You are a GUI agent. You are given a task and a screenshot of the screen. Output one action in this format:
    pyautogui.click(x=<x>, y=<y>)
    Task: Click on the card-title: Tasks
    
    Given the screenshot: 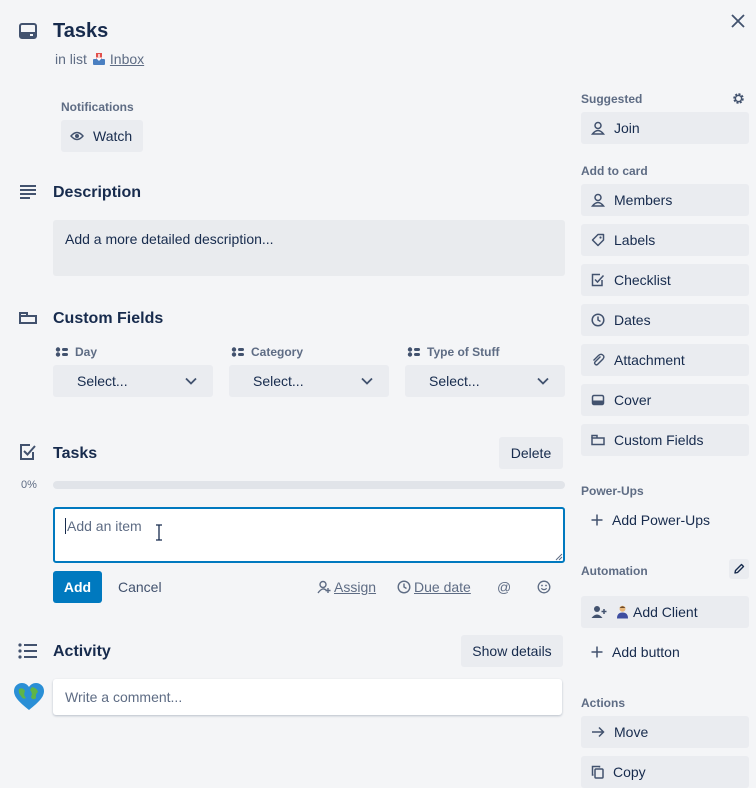 What is the action you would take?
    pyautogui.click(x=80, y=31)
    